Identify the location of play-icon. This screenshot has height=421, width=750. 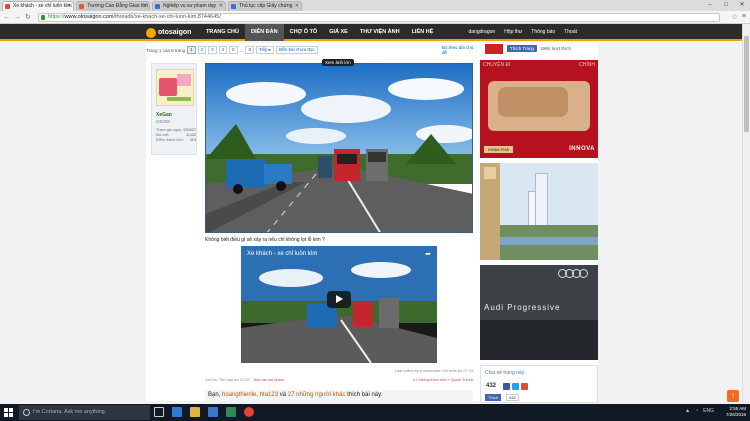
(339, 299).